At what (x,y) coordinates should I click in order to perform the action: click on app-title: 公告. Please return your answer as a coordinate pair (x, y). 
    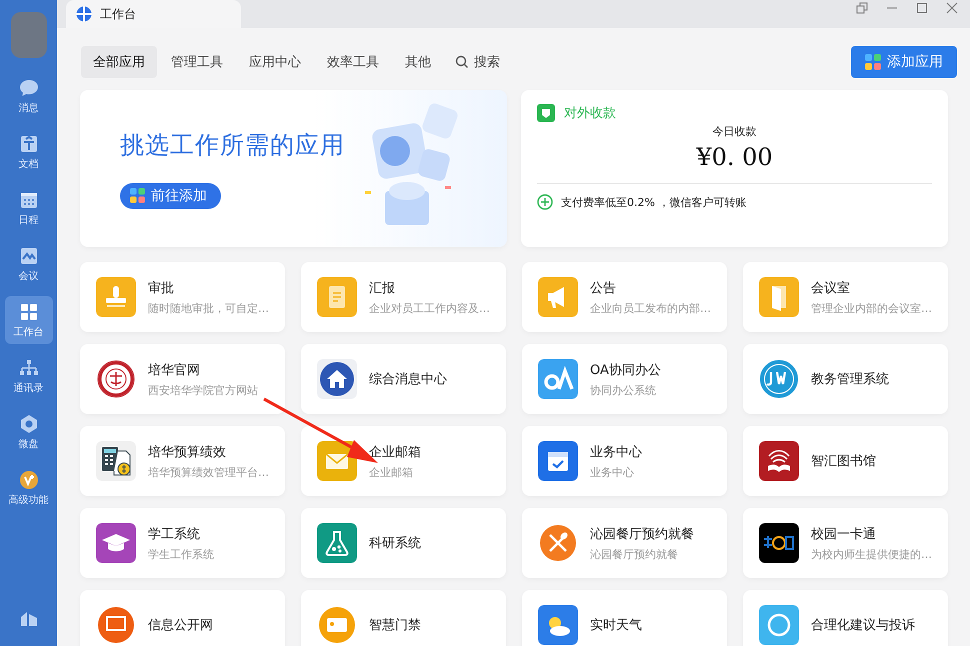
    Looking at the image, I should click on (603, 288).